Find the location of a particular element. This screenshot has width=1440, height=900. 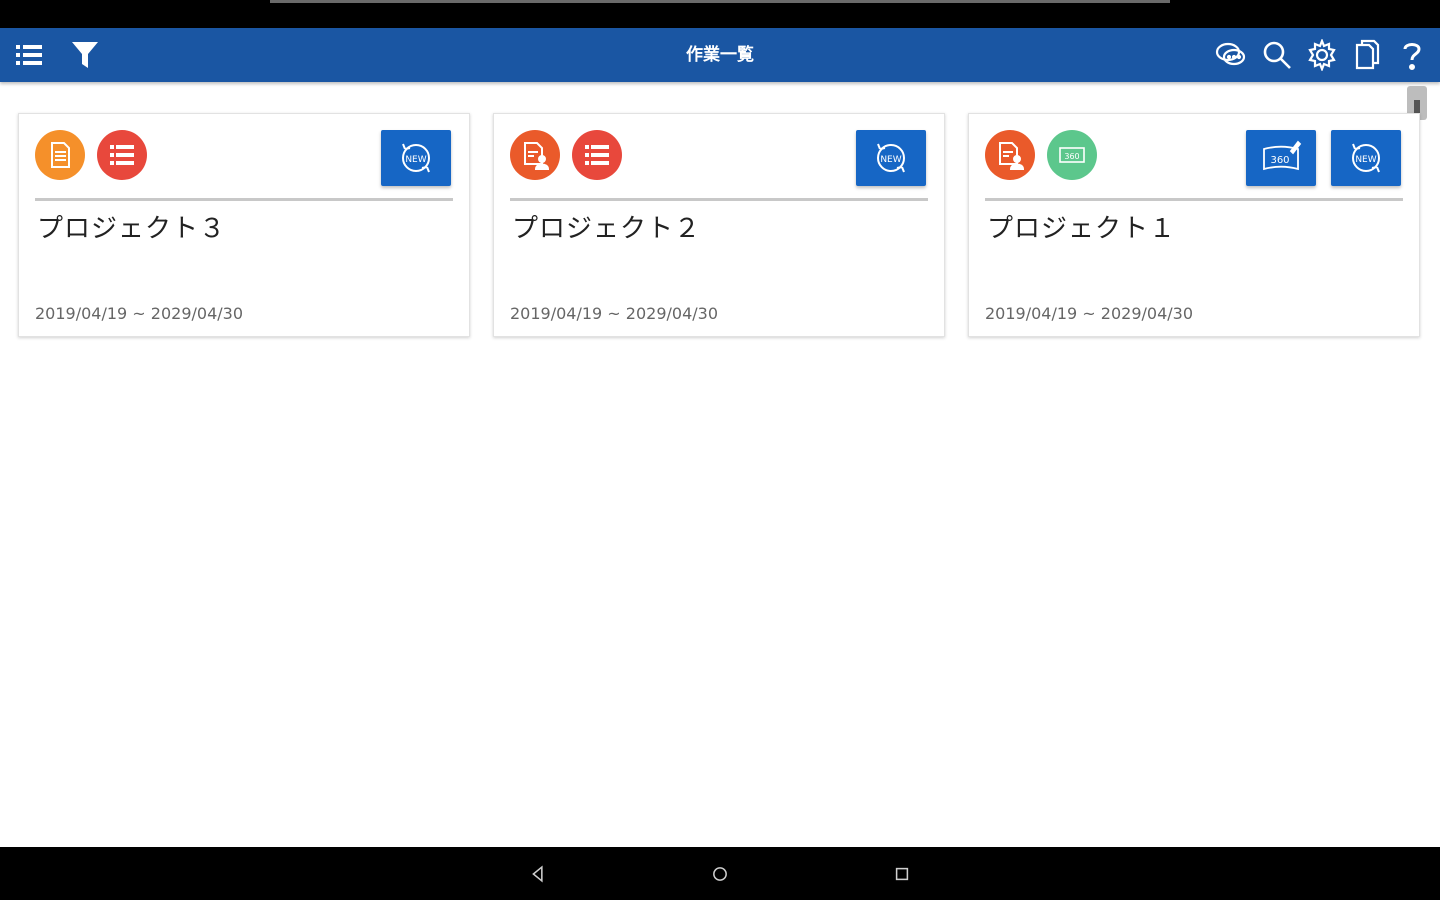

project-card-3: NEW プロジェクト３ 2019/04/19 ~ 2029/04/30 is located at coordinates (244, 225).